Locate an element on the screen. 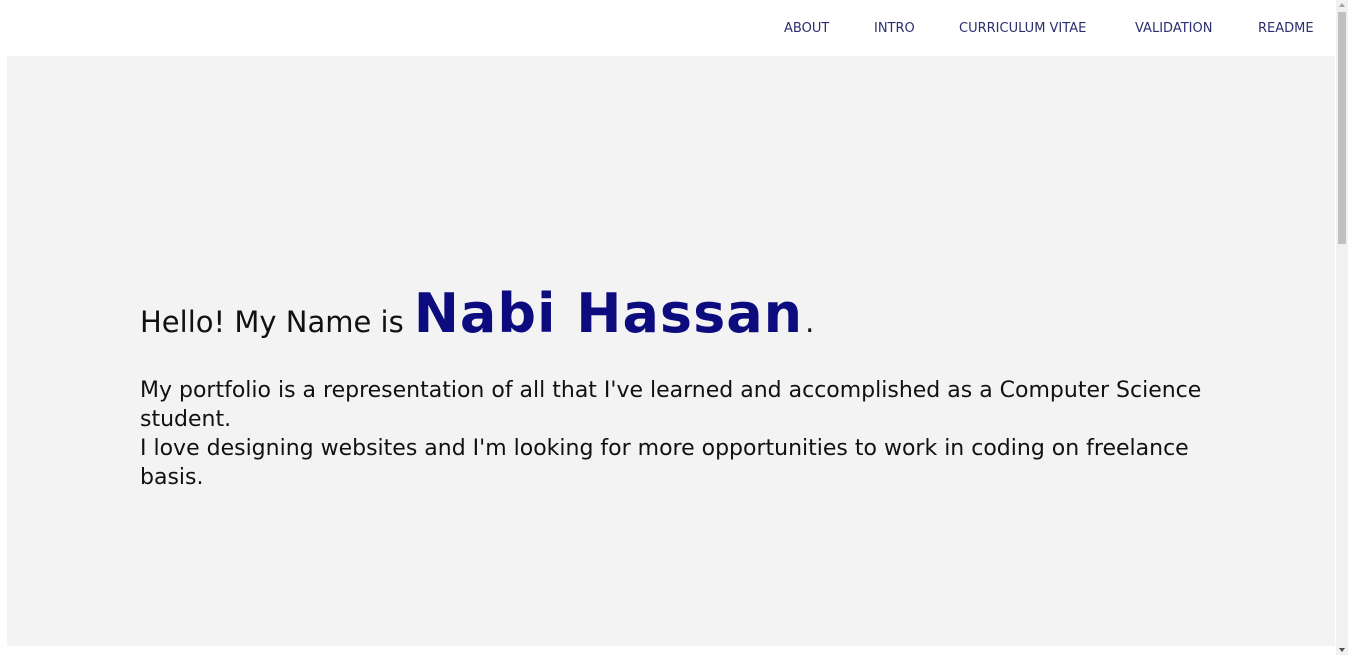 This screenshot has height=655, width=1348. owner-name: Nabi Hassan is located at coordinates (608, 313).